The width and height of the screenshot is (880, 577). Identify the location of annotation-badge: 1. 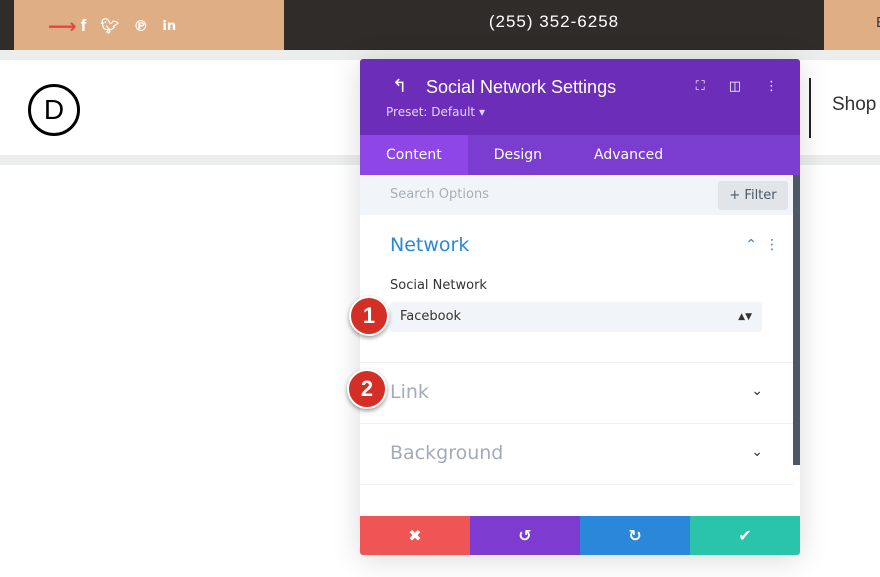
(369, 316).